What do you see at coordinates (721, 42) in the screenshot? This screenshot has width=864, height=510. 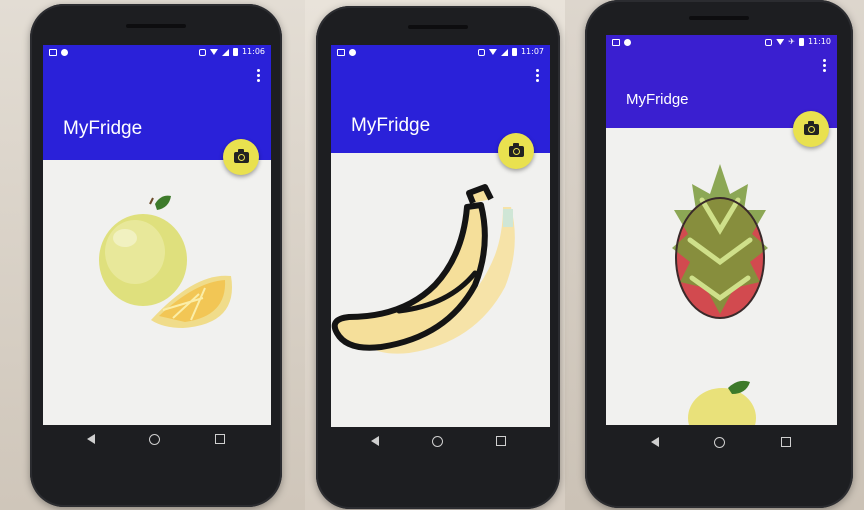 I see `status-bar: ✈ 11:10` at bounding box center [721, 42].